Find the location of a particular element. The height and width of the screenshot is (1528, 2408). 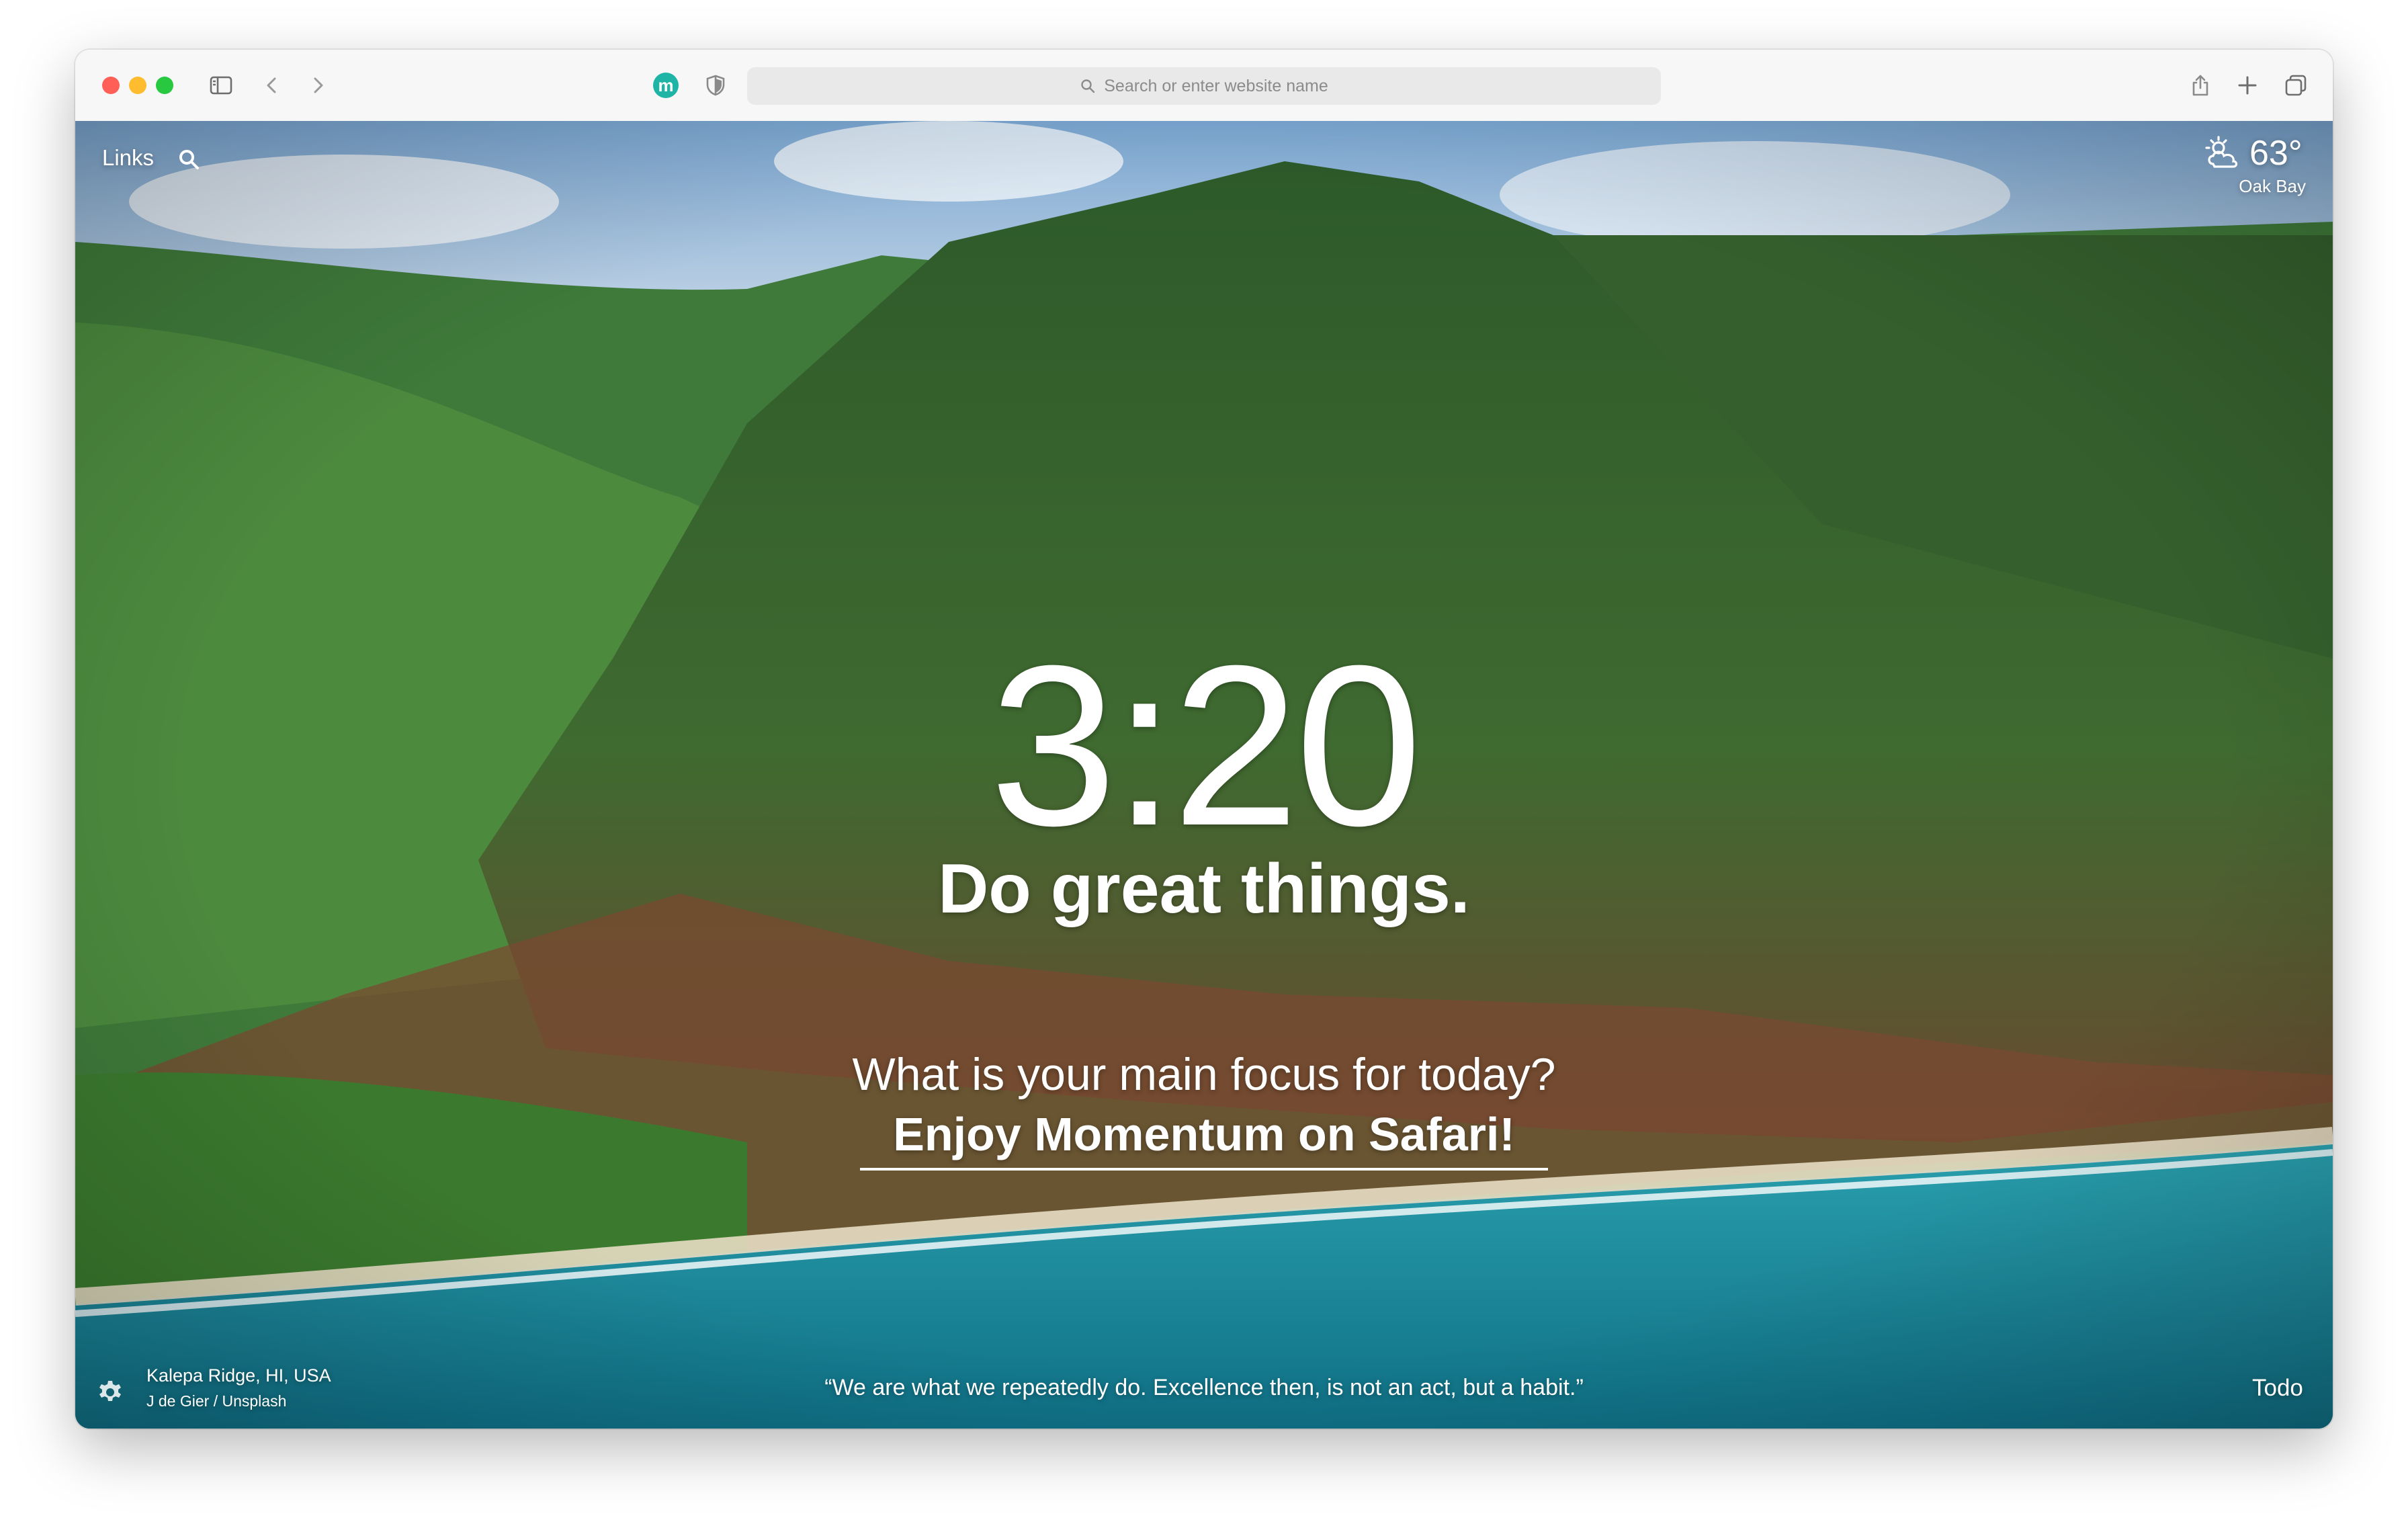

address-bar: Search or enter website name is located at coordinates (1204, 86).